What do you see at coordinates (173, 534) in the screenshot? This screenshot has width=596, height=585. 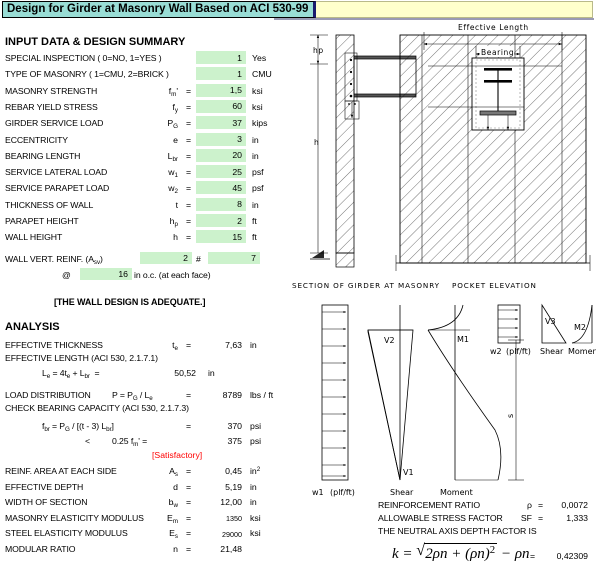 I see `analysis-symbol-steel-elasticity-modulus: Es` at bounding box center [173, 534].